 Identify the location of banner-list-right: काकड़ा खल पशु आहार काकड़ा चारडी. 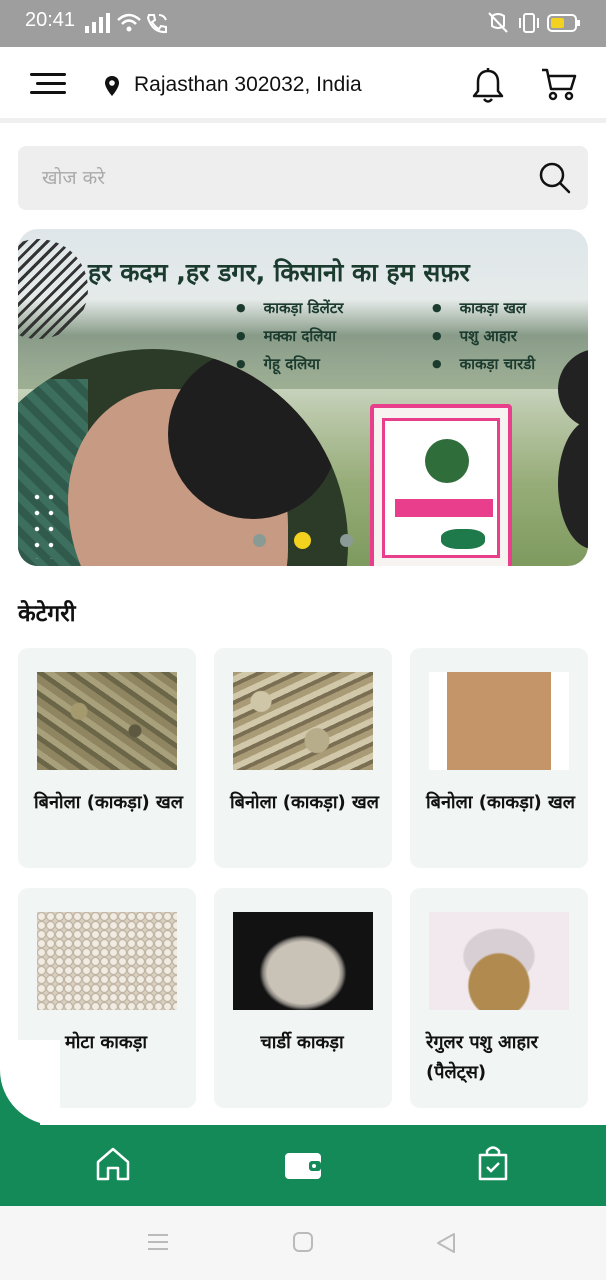
(484, 337).